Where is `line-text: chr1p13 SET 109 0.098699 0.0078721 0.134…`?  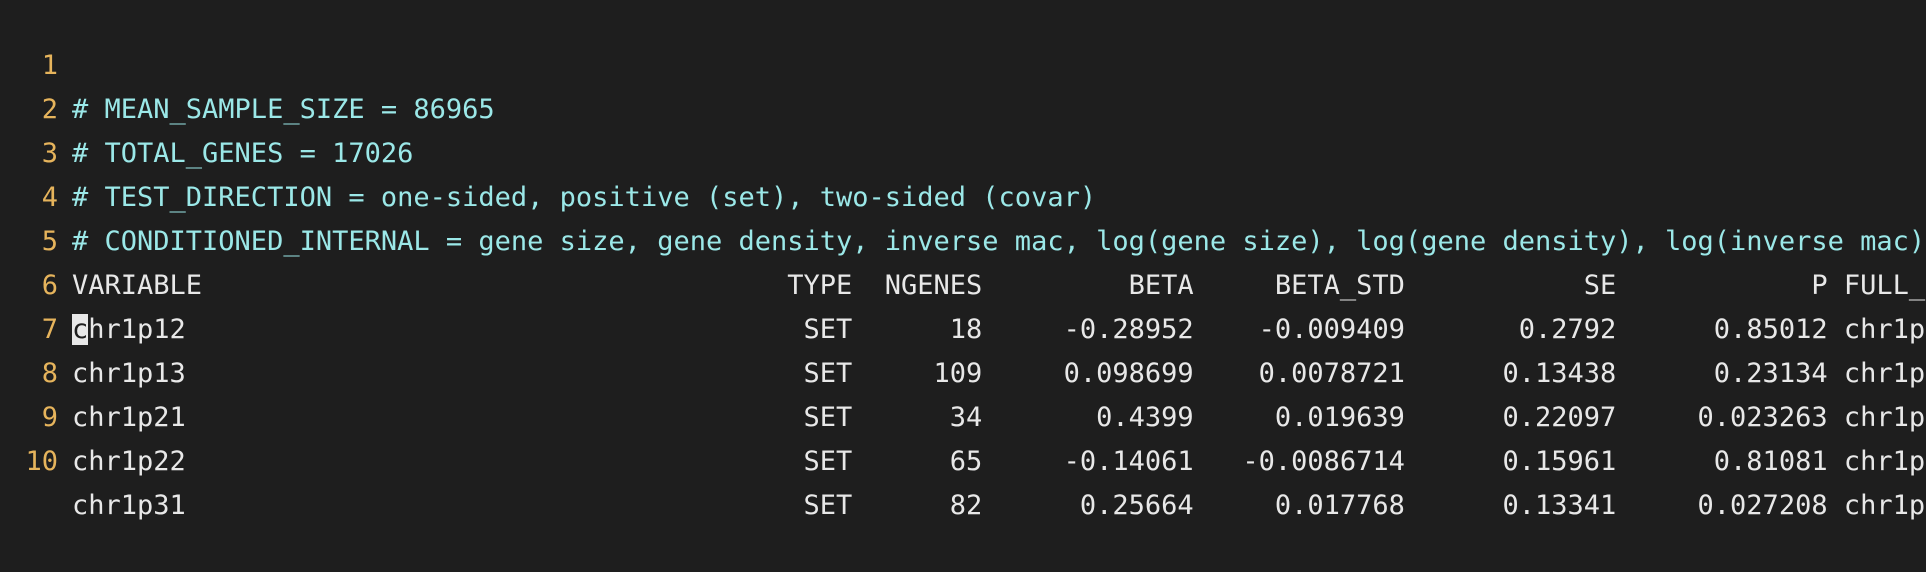 line-text: chr1p13 SET 109 0.098699 0.0078721 0.134… is located at coordinates (999, 374).